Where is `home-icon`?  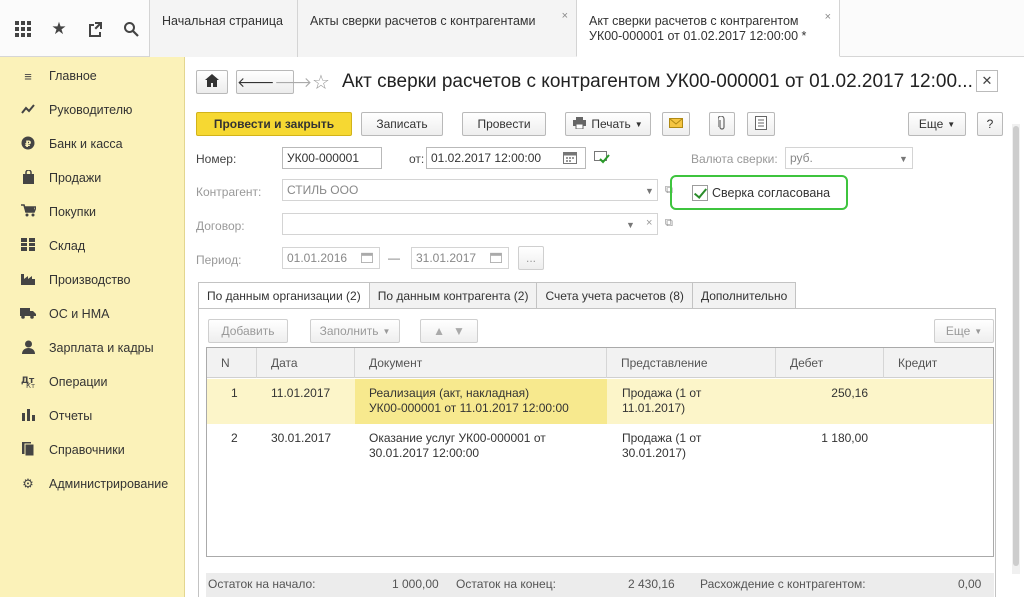
home-icon is located at coordinates (212, 82).